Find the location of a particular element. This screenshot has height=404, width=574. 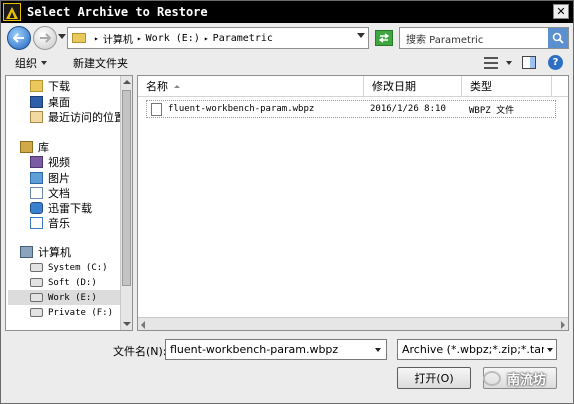

column-header-modified: 修改日期 is located at coordinates (413, 86).